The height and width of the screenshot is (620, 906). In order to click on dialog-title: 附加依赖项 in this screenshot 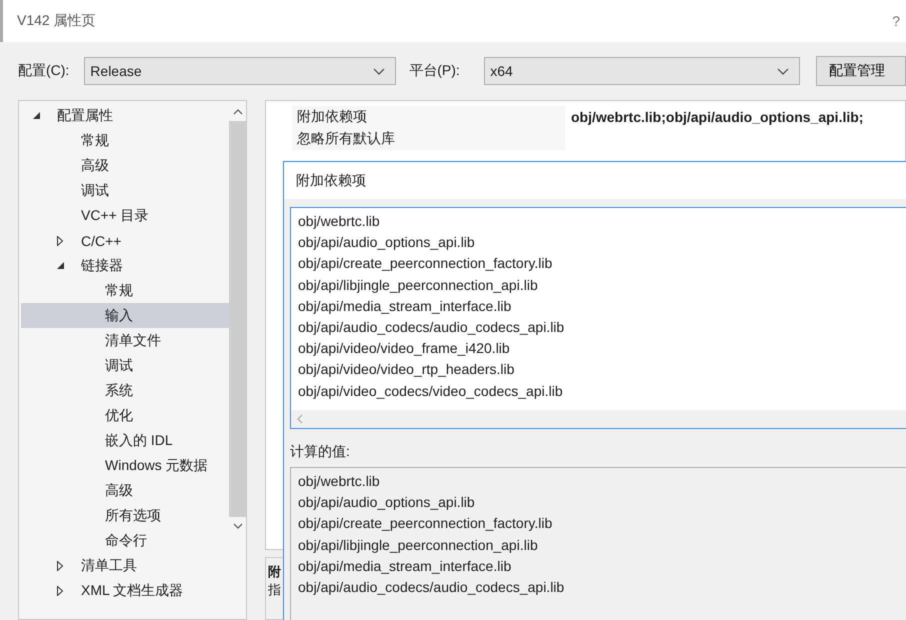, I will do `click(331, 181)`.